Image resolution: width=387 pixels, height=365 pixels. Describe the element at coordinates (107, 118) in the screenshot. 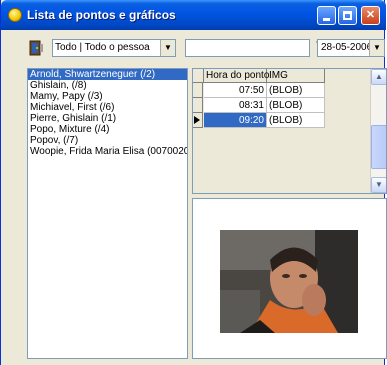

I see `list-item: Pierre, Ghislain (/1)` at that location.